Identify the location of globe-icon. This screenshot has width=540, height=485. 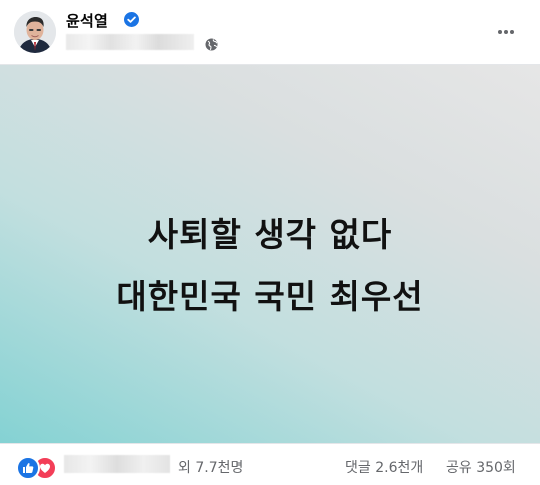
(211, 43).